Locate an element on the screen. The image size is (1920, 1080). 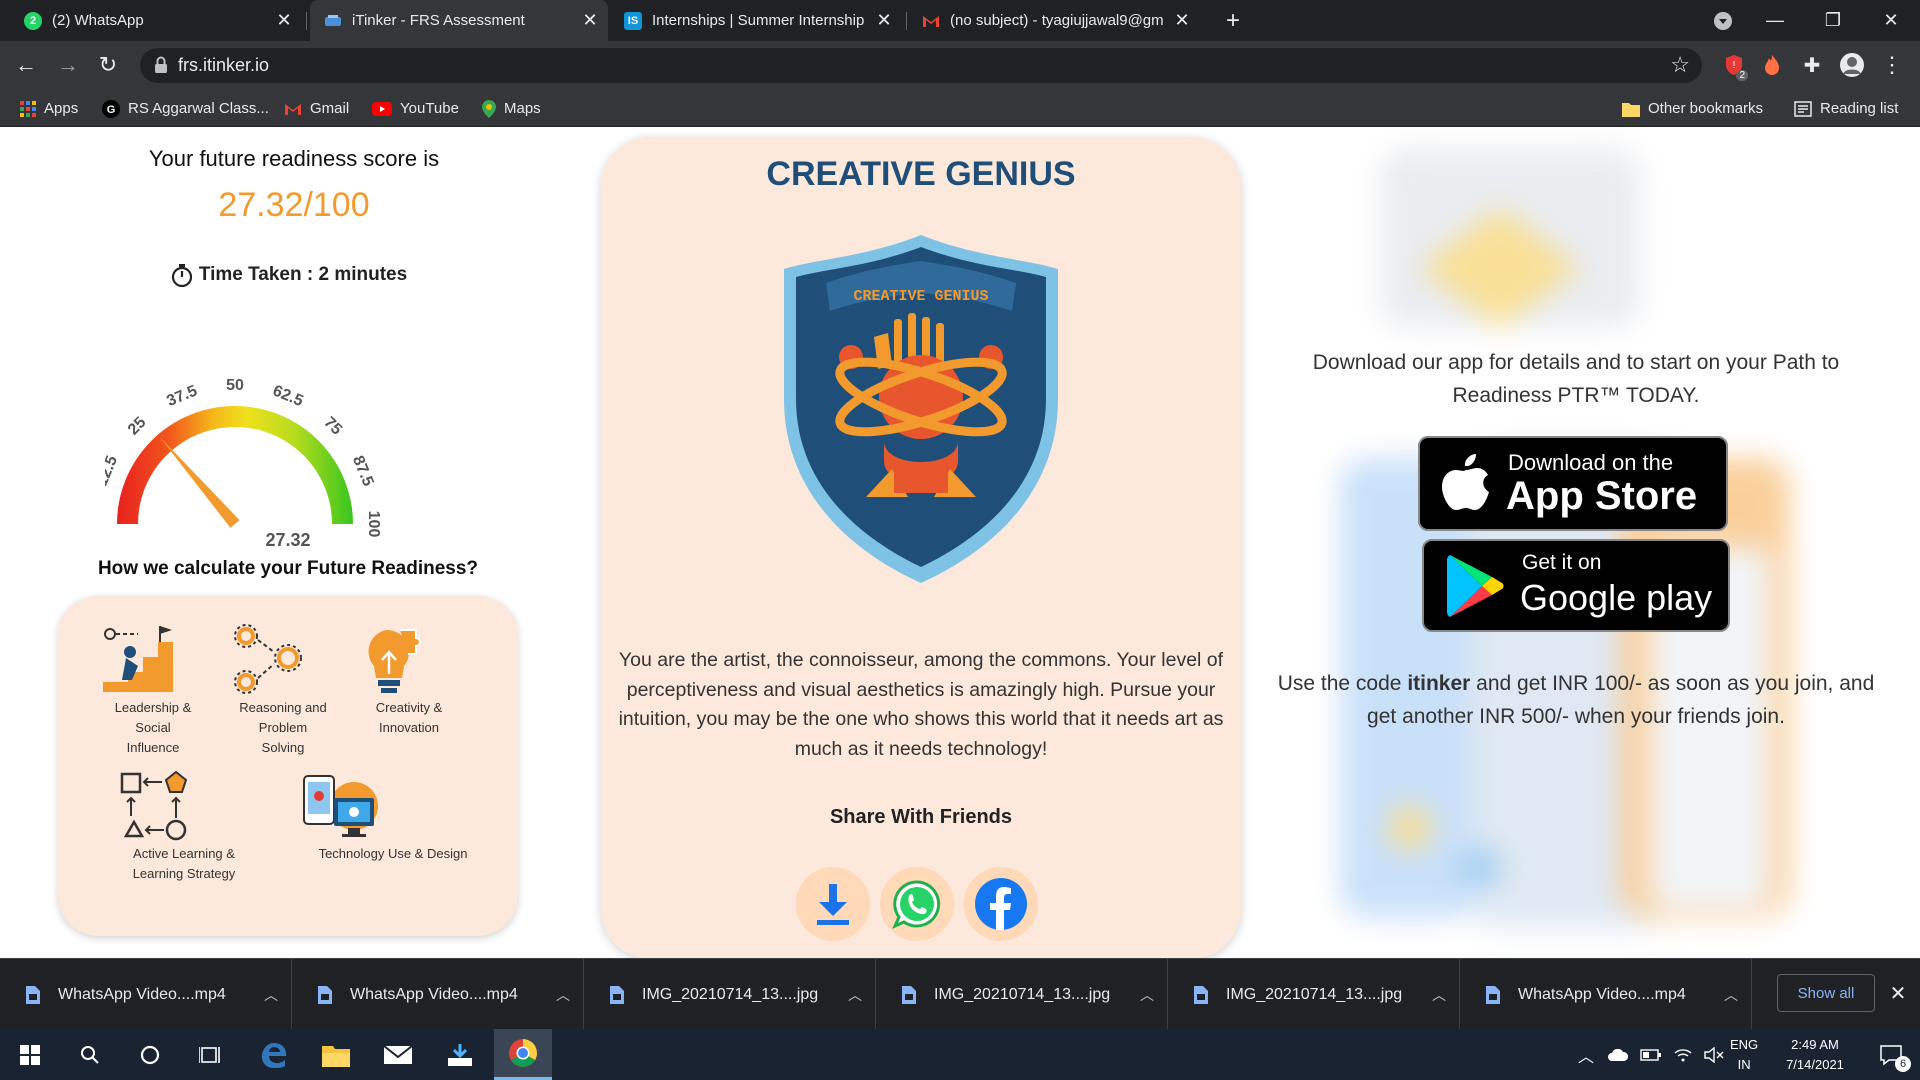
bookmark-gmail: Gmail is located at coordinates (316, 108).